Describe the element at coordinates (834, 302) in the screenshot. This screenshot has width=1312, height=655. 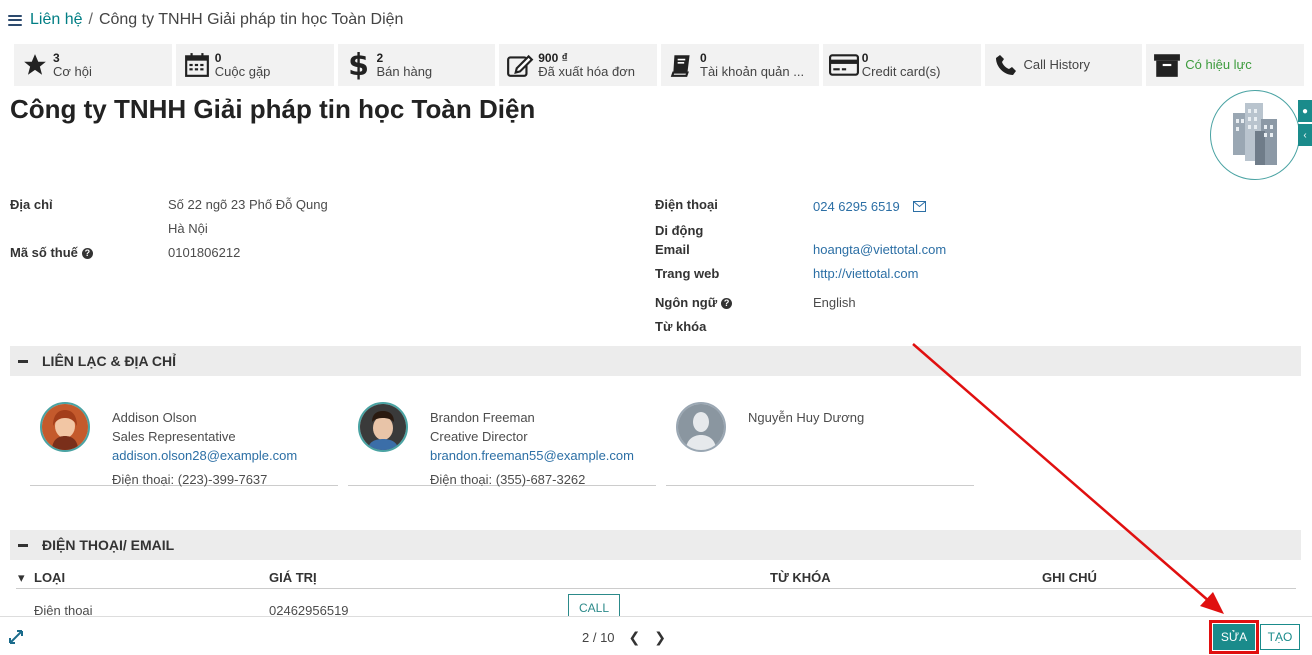
I see `language-value: English` at that location.